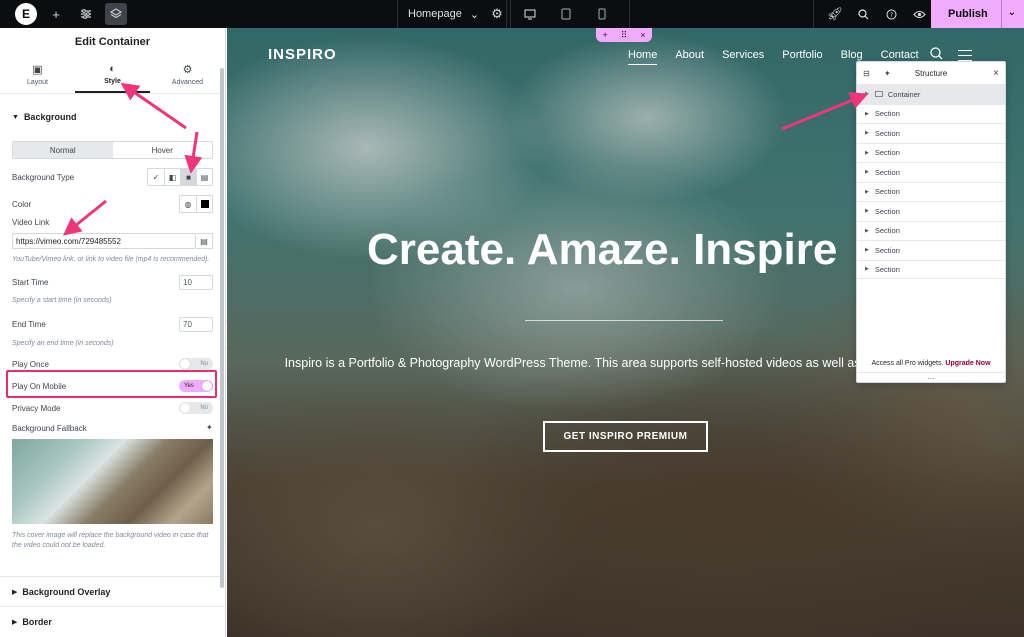 The width and height of the screenshot is (1024, 637). What do you see at coordinates (689, 57) in the screenshot?
I see `nav-item-about: About` at bounding box center [689, 57].